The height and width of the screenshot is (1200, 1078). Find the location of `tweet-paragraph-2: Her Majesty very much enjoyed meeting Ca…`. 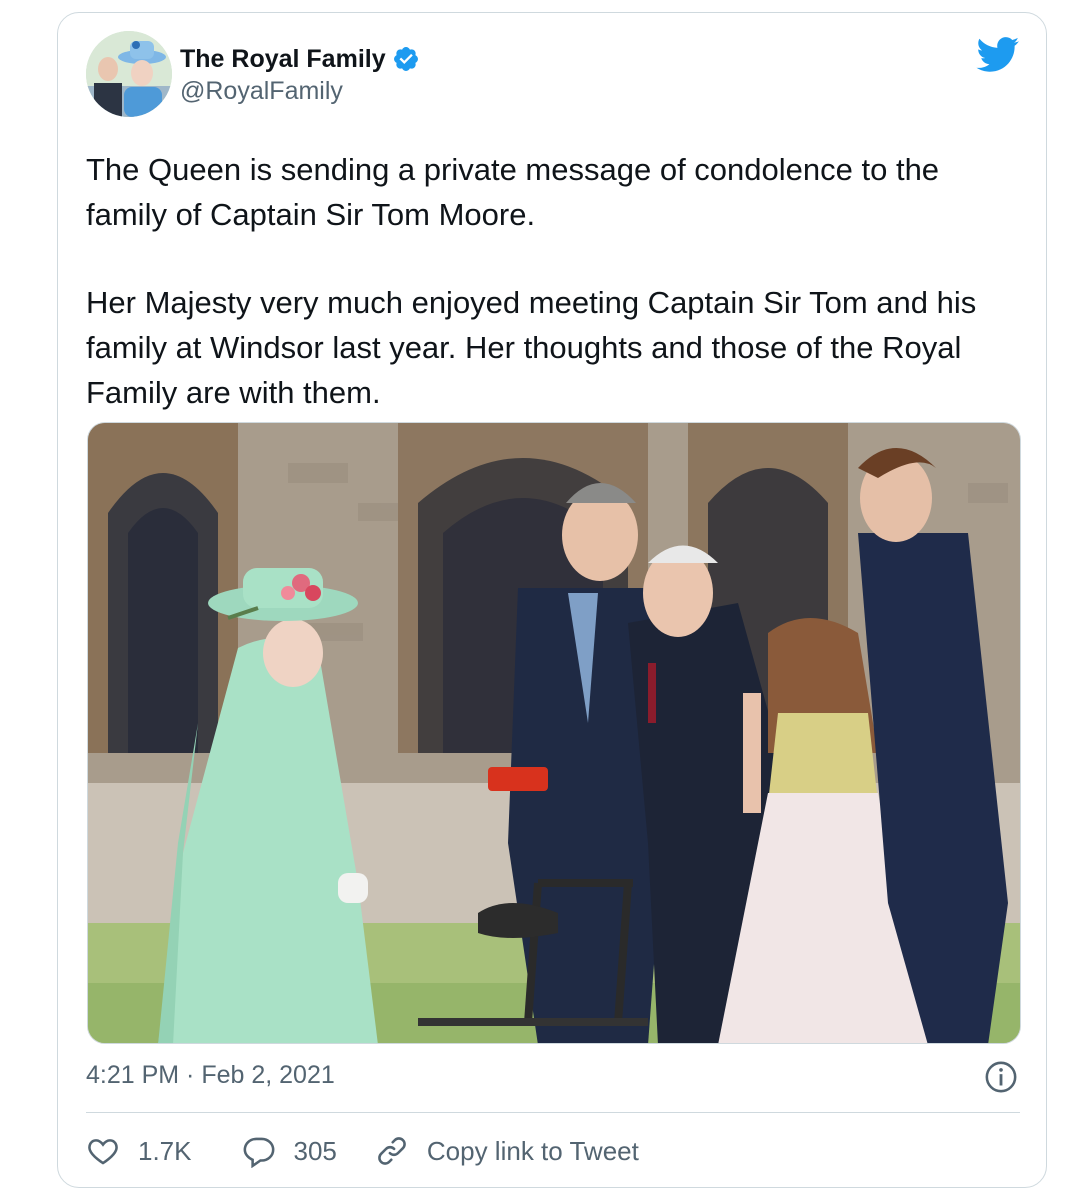

tweet-paragraph-2: Her Majesty very much enjoyed meeting Ca… is located at coordinates (531, 347).